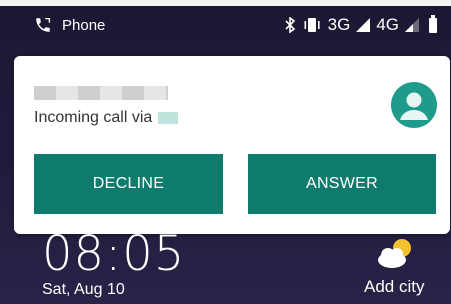 This screenshot has height=304, width=451. Describe the element at coordinates (101, 93) in the screenshot. I see `caller-name-redacted` at that location.